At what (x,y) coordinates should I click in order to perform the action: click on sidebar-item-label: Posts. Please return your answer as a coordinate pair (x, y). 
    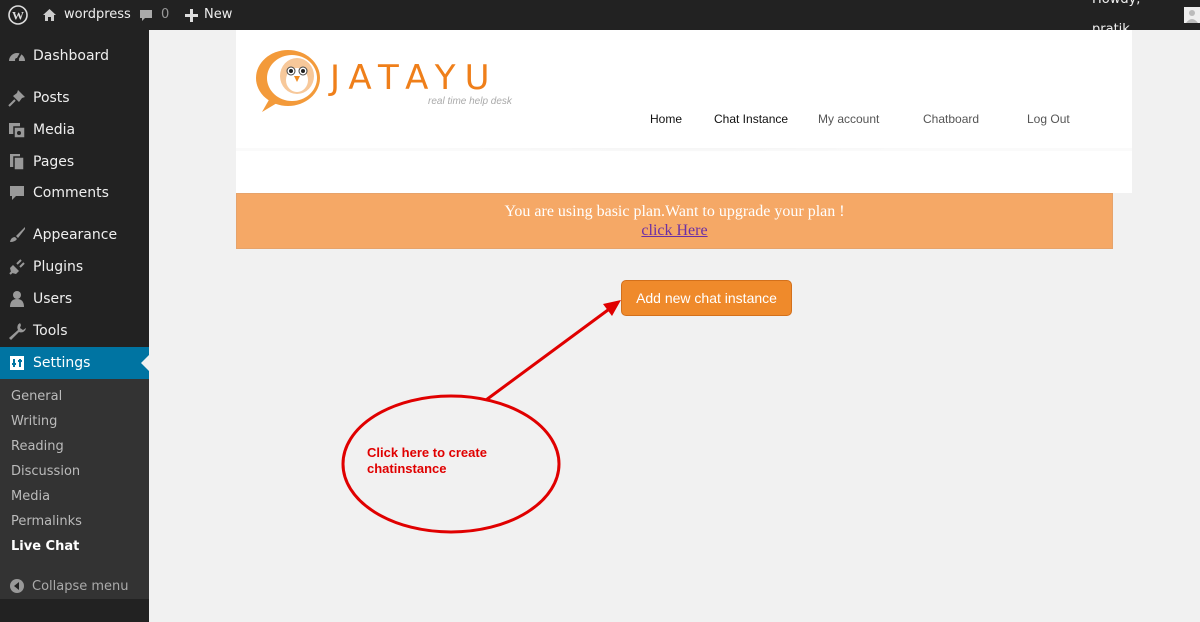
    Looking at the image, I should click on (51, 98).